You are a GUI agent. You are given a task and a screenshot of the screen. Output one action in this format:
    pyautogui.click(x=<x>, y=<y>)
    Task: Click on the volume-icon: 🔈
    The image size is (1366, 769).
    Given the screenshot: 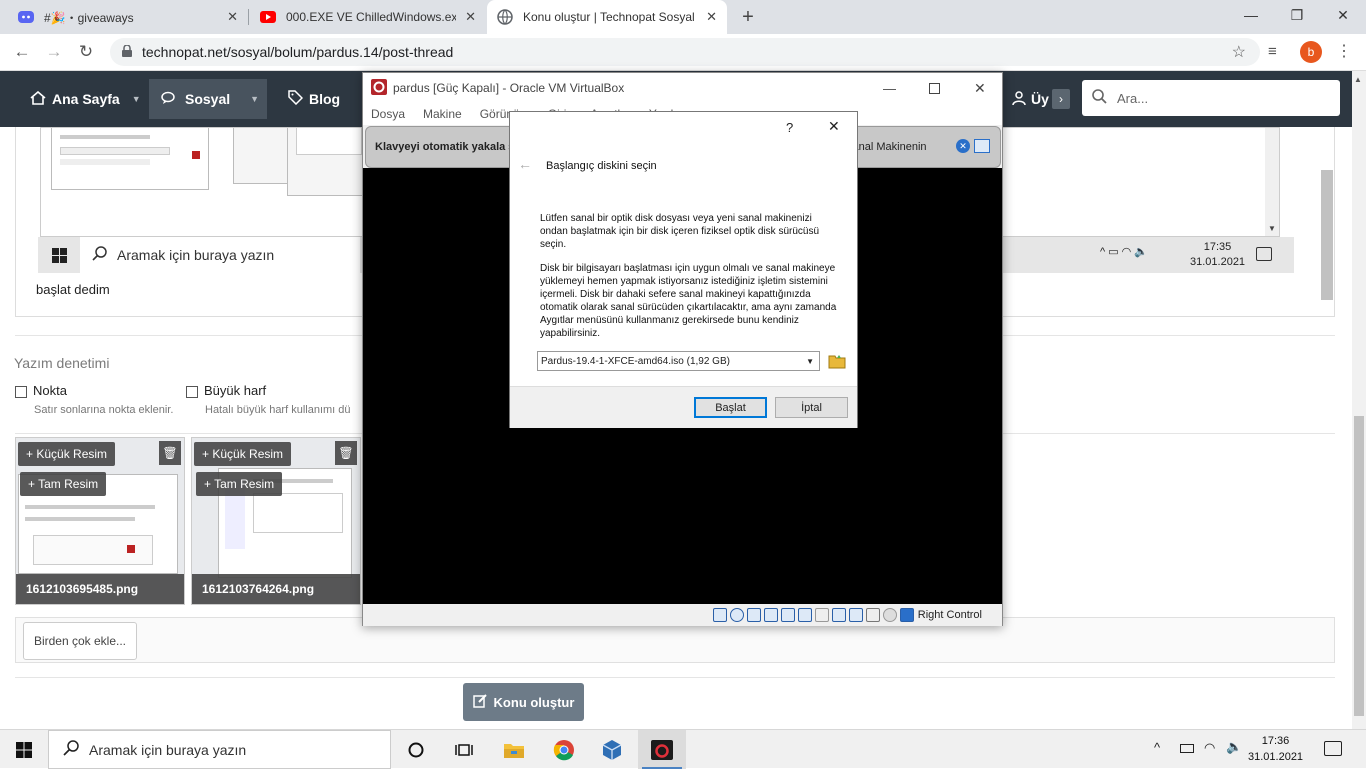 What is the action you would take?
    pyautogui.click(x=1234, y=747)
    